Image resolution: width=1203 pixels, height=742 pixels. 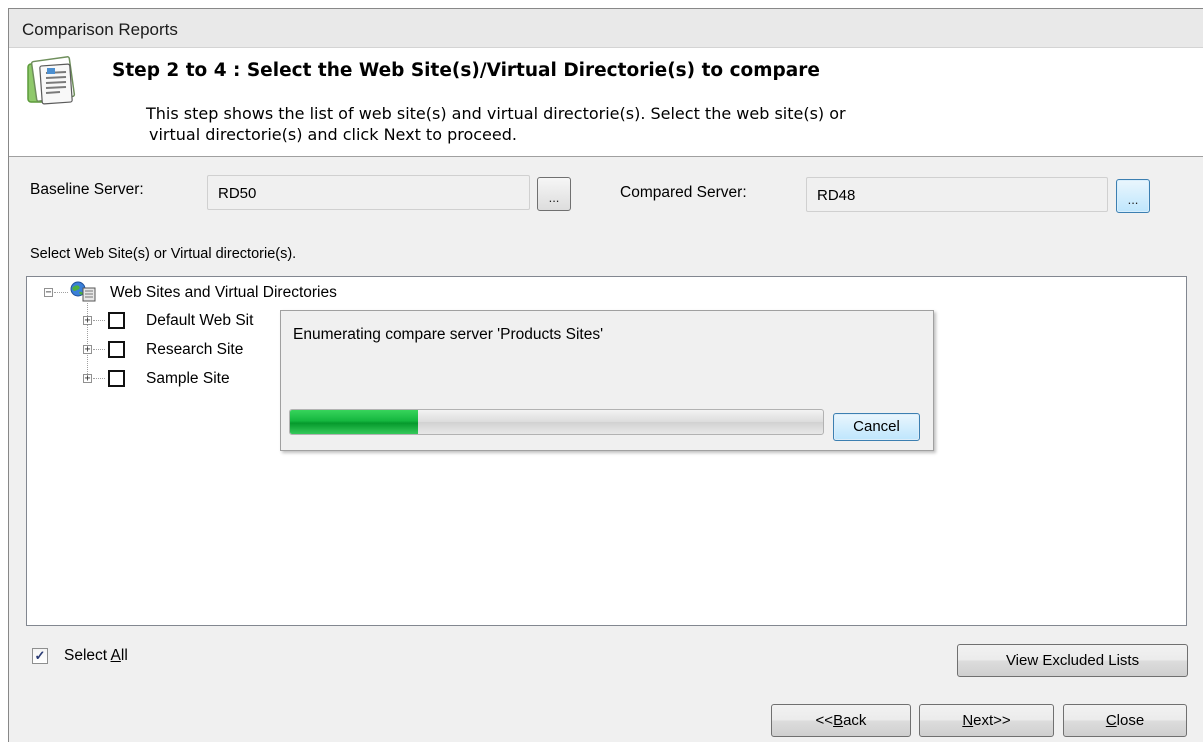 What do you see at coordinates (368, 192) in the screenshot?
I see `baseline-server-field: RD50` at bounding box center [368, 192].